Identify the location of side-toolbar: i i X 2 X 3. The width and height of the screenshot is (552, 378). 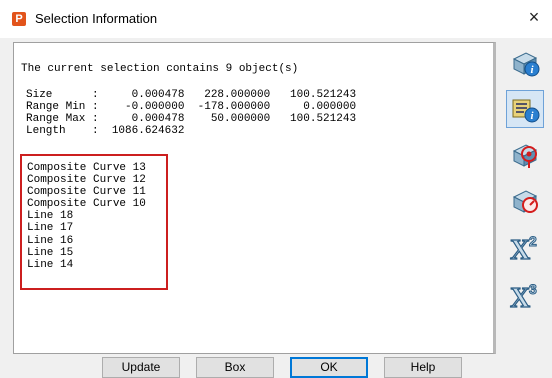
(526, 194).